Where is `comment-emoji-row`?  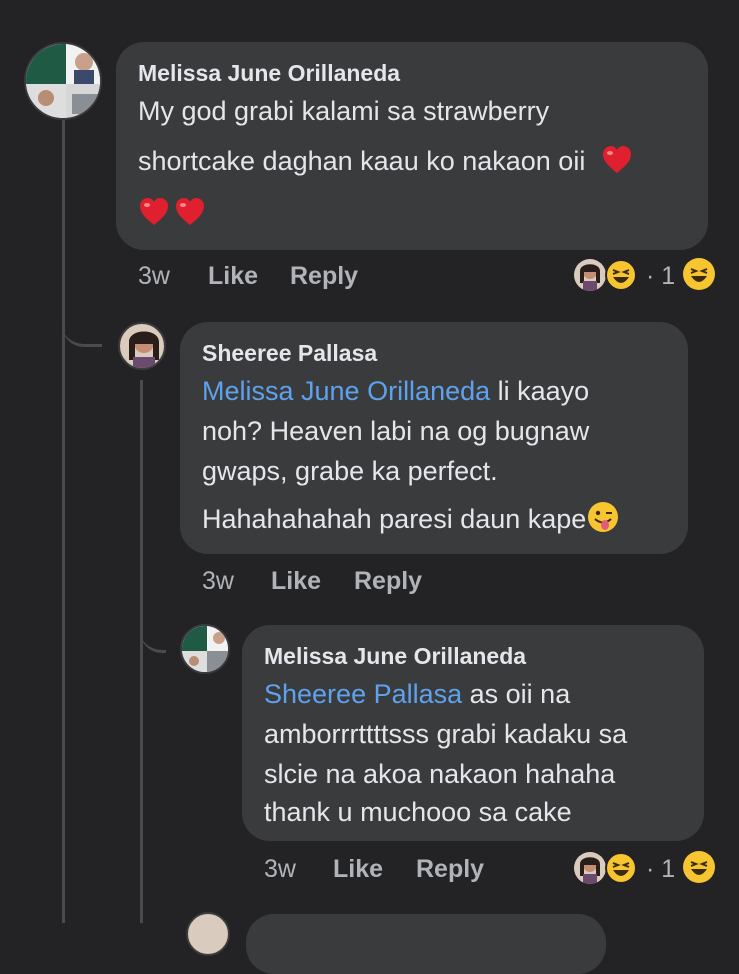 comment-emoji-row is located at coordinates (172, 212).